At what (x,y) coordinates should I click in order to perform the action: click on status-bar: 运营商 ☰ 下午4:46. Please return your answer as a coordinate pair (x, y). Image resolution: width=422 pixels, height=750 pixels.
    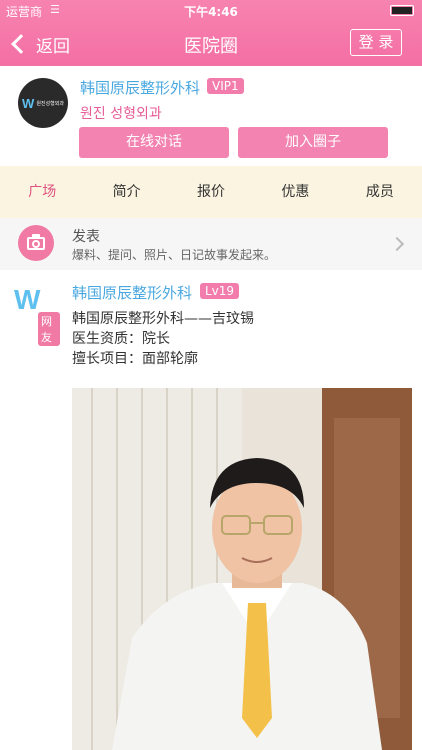
    Looking at the image, I should click on (211, 11).